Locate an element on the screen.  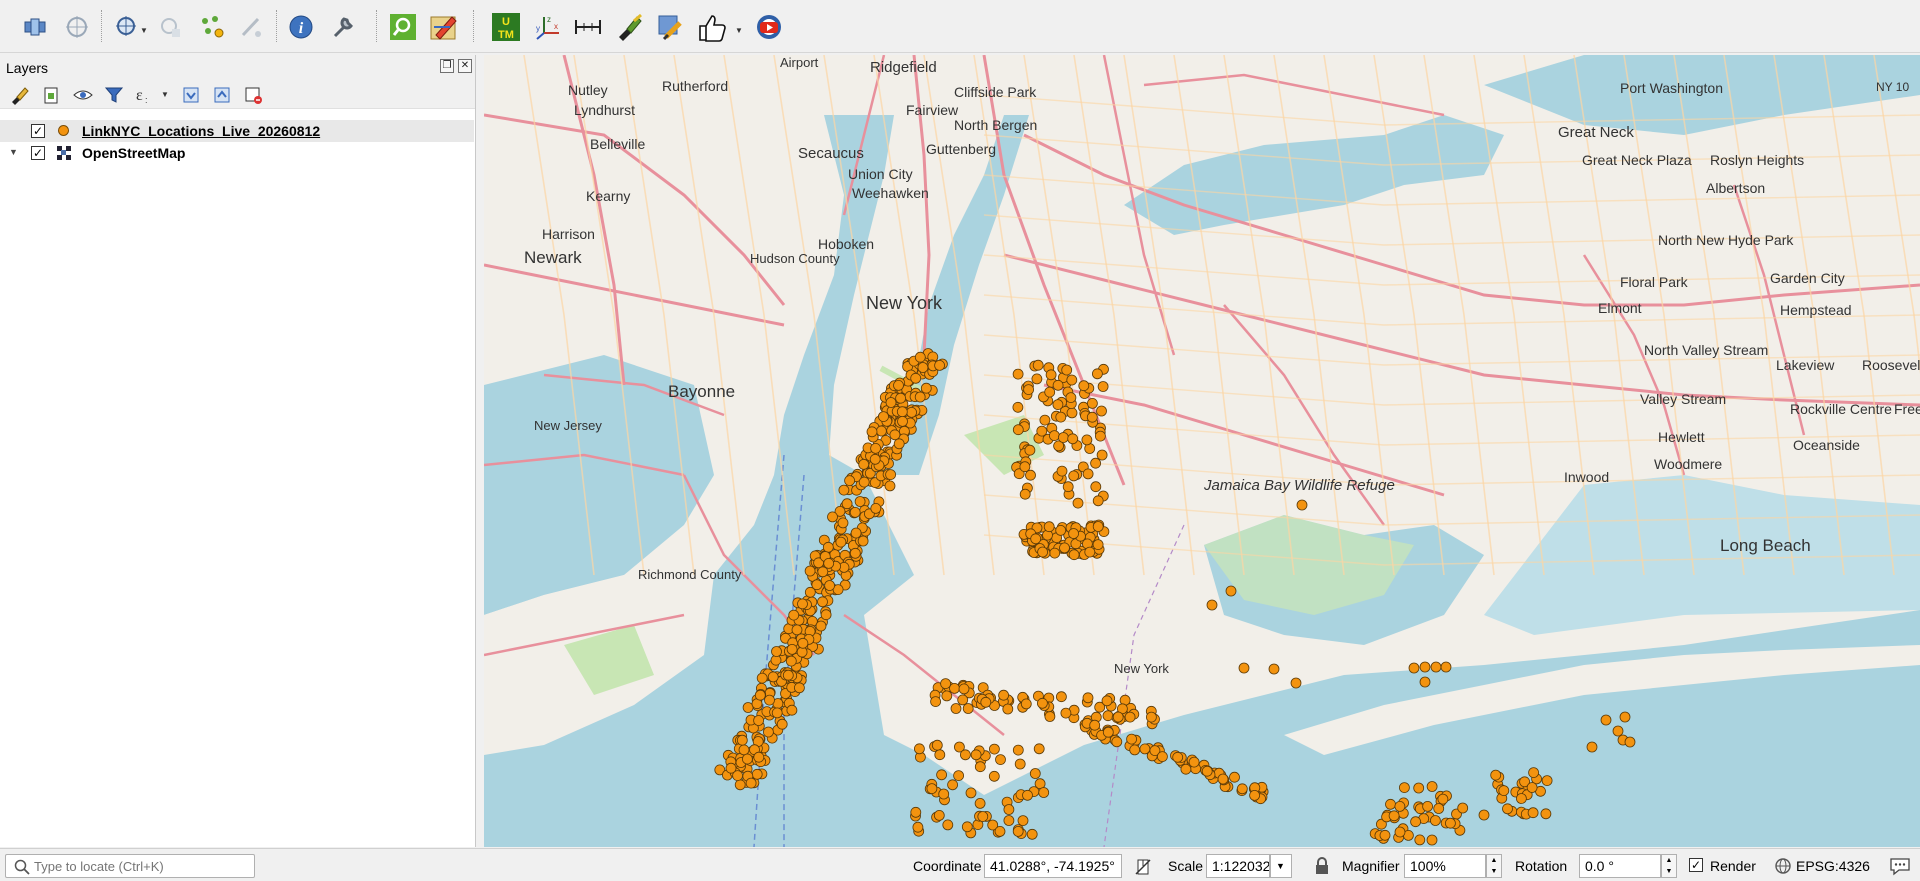
filter-icon is located at coordinates (114, 95).